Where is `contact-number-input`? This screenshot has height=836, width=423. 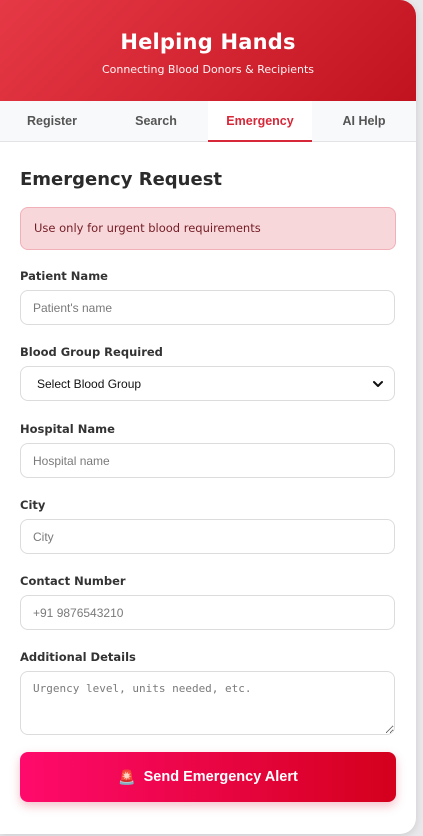
contact-number-input is located at coordinates (207, 612).